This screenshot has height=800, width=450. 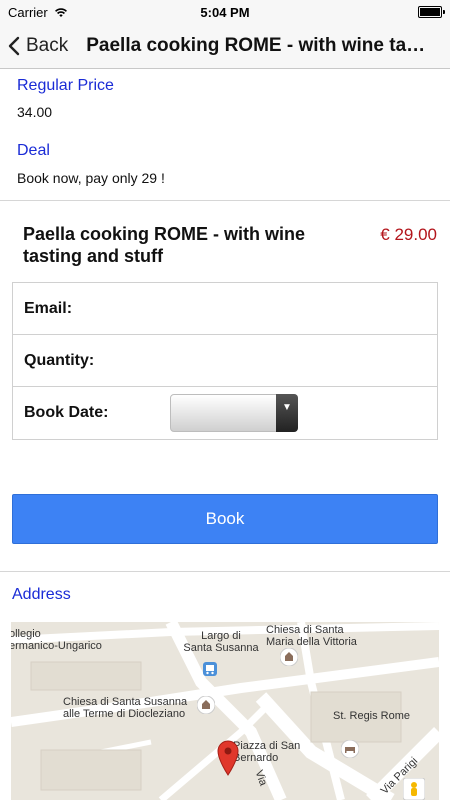 I want to click on status-right, so click(x=434, y=12).